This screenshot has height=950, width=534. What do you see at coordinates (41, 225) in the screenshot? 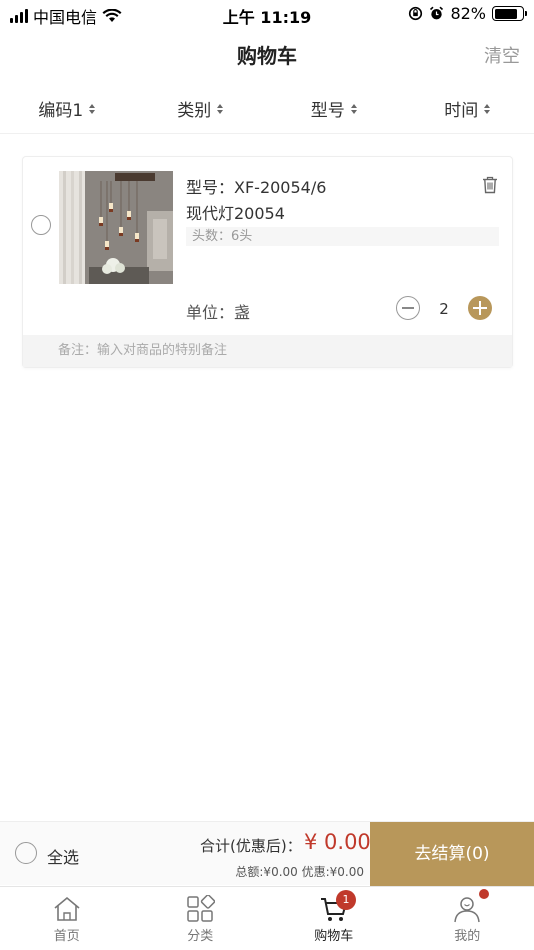
I see `item-select-radio` at bounding box center [41, 225].